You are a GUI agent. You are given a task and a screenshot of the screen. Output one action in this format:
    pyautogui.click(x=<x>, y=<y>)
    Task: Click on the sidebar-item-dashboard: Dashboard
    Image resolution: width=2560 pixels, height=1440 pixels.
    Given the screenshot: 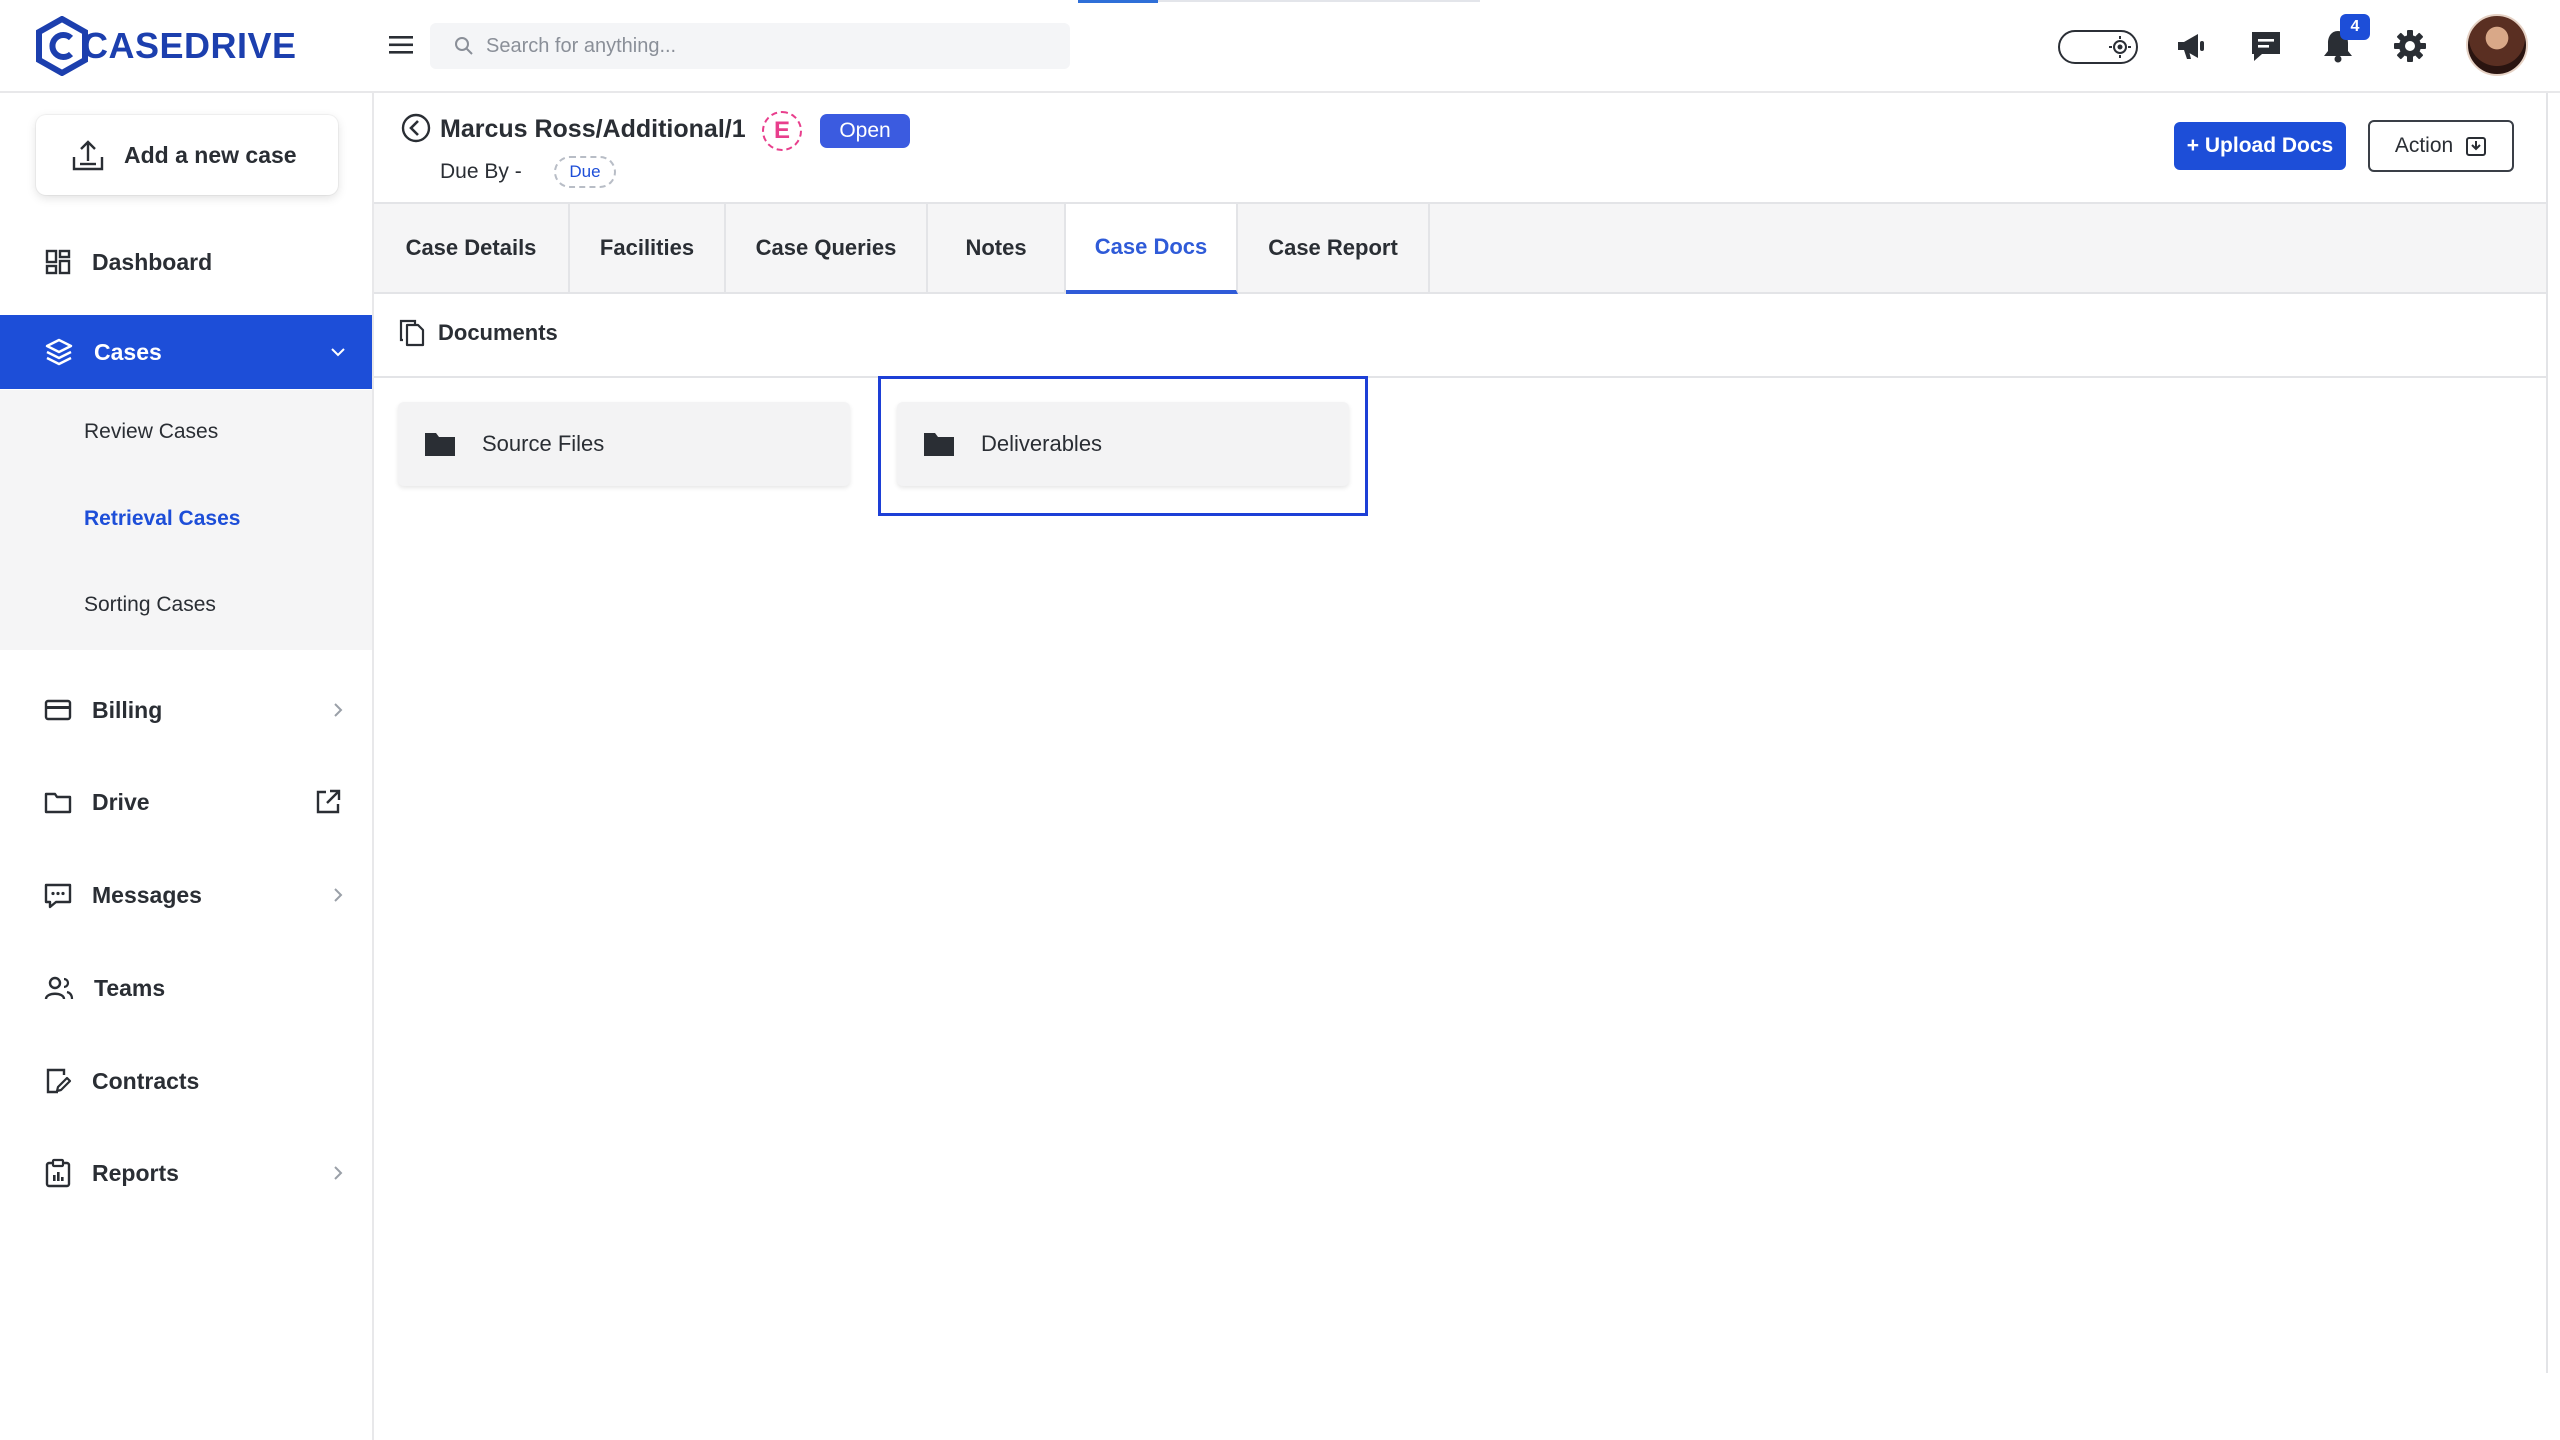 What is the action you would take?
    pyautogui.click(x=186, y=262)
    